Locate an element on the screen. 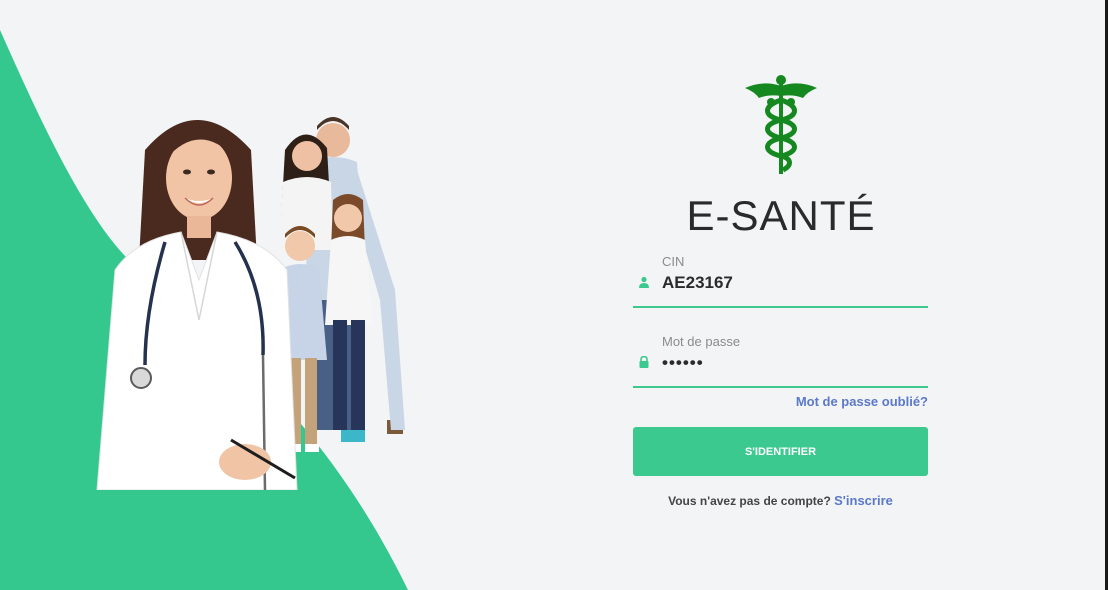  cin-label: CIN is located at coordinates (673, 261).